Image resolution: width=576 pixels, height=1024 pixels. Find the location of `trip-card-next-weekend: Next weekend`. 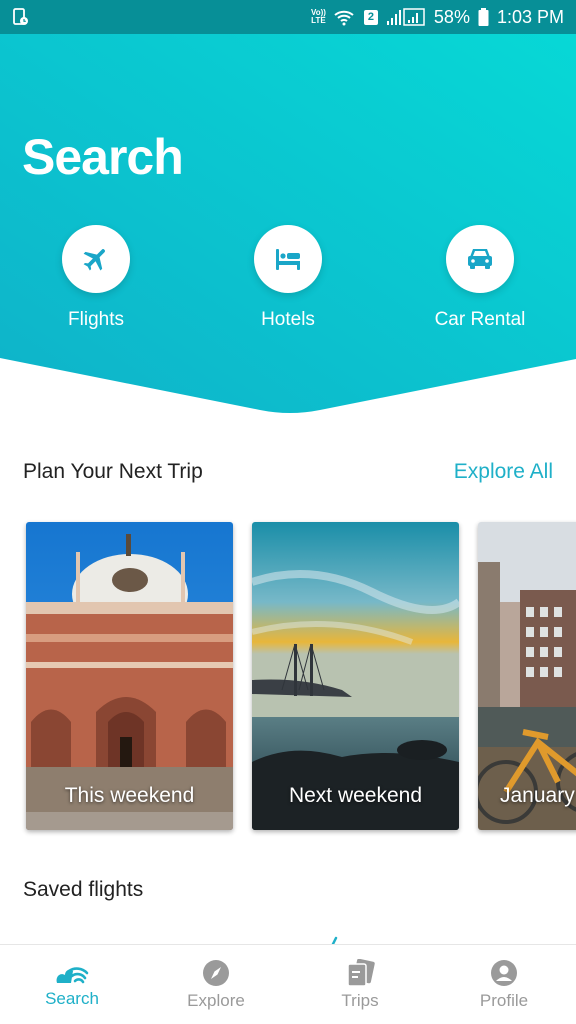

trip-card-next-weekend: Next weekend is located at coordinates (355, 676).